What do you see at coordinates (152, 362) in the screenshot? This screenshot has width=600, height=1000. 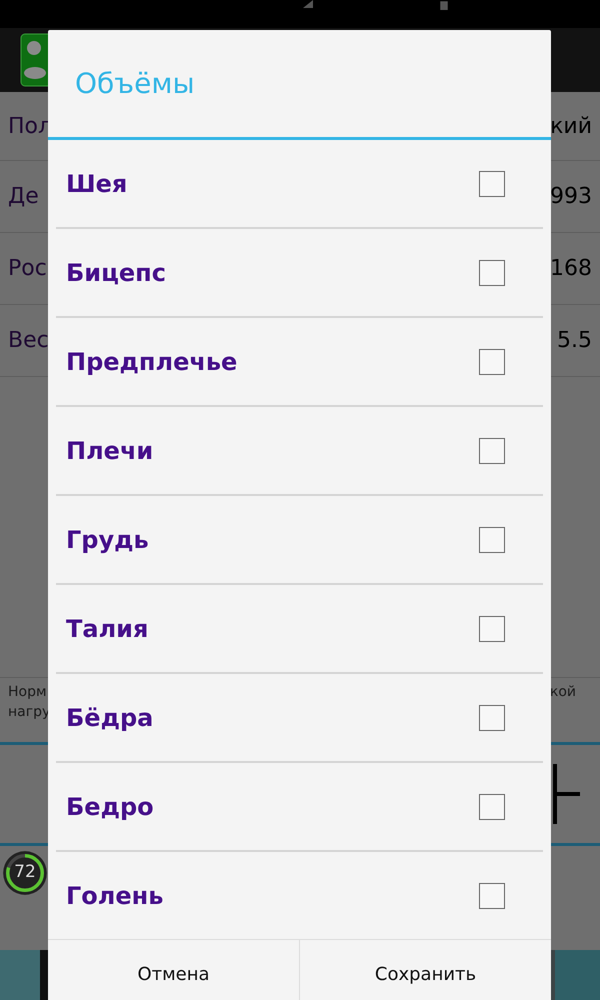 I see `option-label: Предплечье` at bounding box center [152, 362].